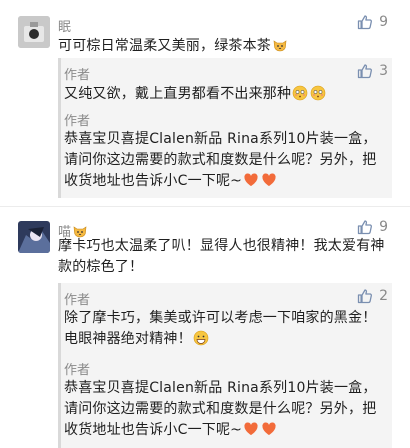  I want to click on reply-text: 除了摩卡巧，集美或许可以考虑一下咱家的黑金！电眼神器绝对精神！, so click(220, 328).